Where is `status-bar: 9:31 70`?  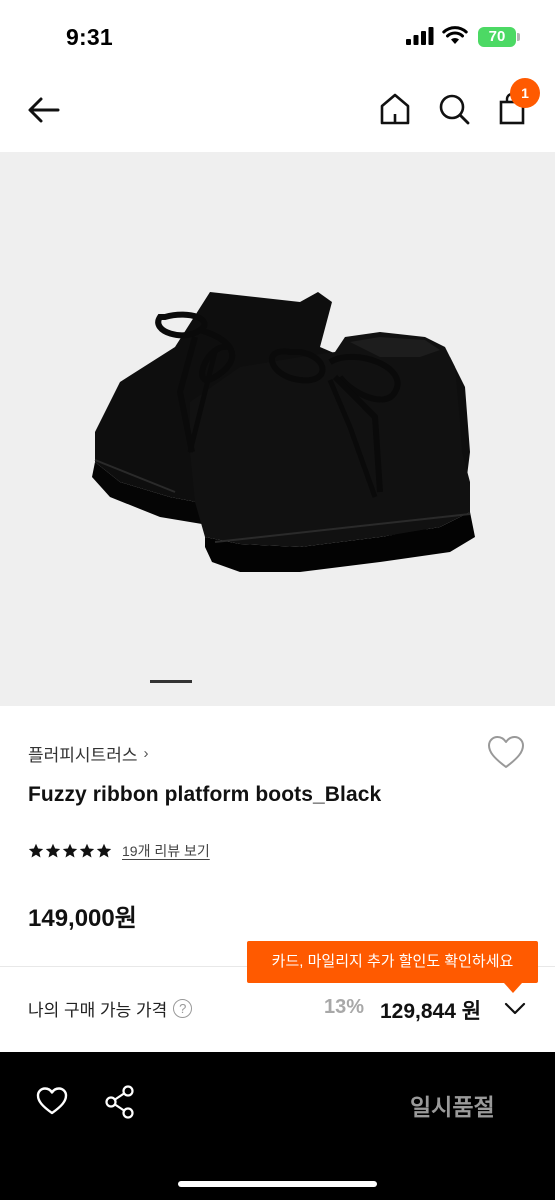
status-bar: 9:31 70 is located at coordinates (277, 35).